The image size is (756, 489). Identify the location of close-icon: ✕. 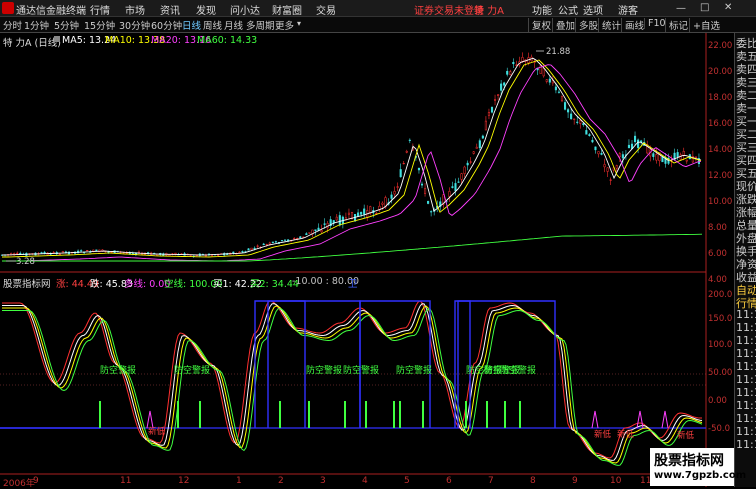
(728, 7).